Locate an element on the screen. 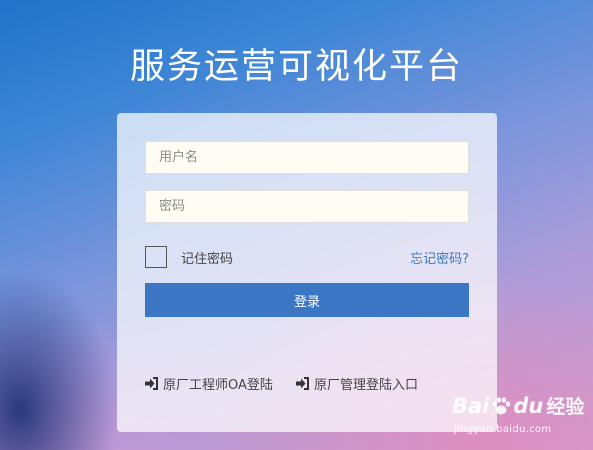  watermark-logo: Bai du 经验 is located at coordinates (518, 405).